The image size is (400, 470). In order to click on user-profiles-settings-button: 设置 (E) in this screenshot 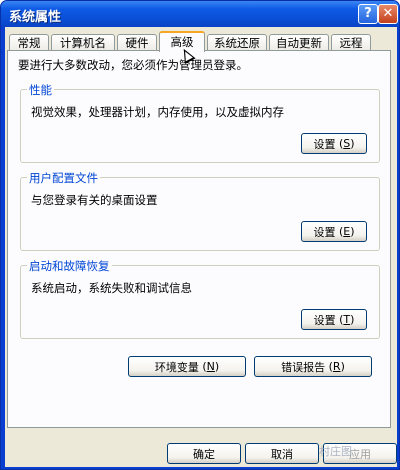, I will do `click(334, 231)`.